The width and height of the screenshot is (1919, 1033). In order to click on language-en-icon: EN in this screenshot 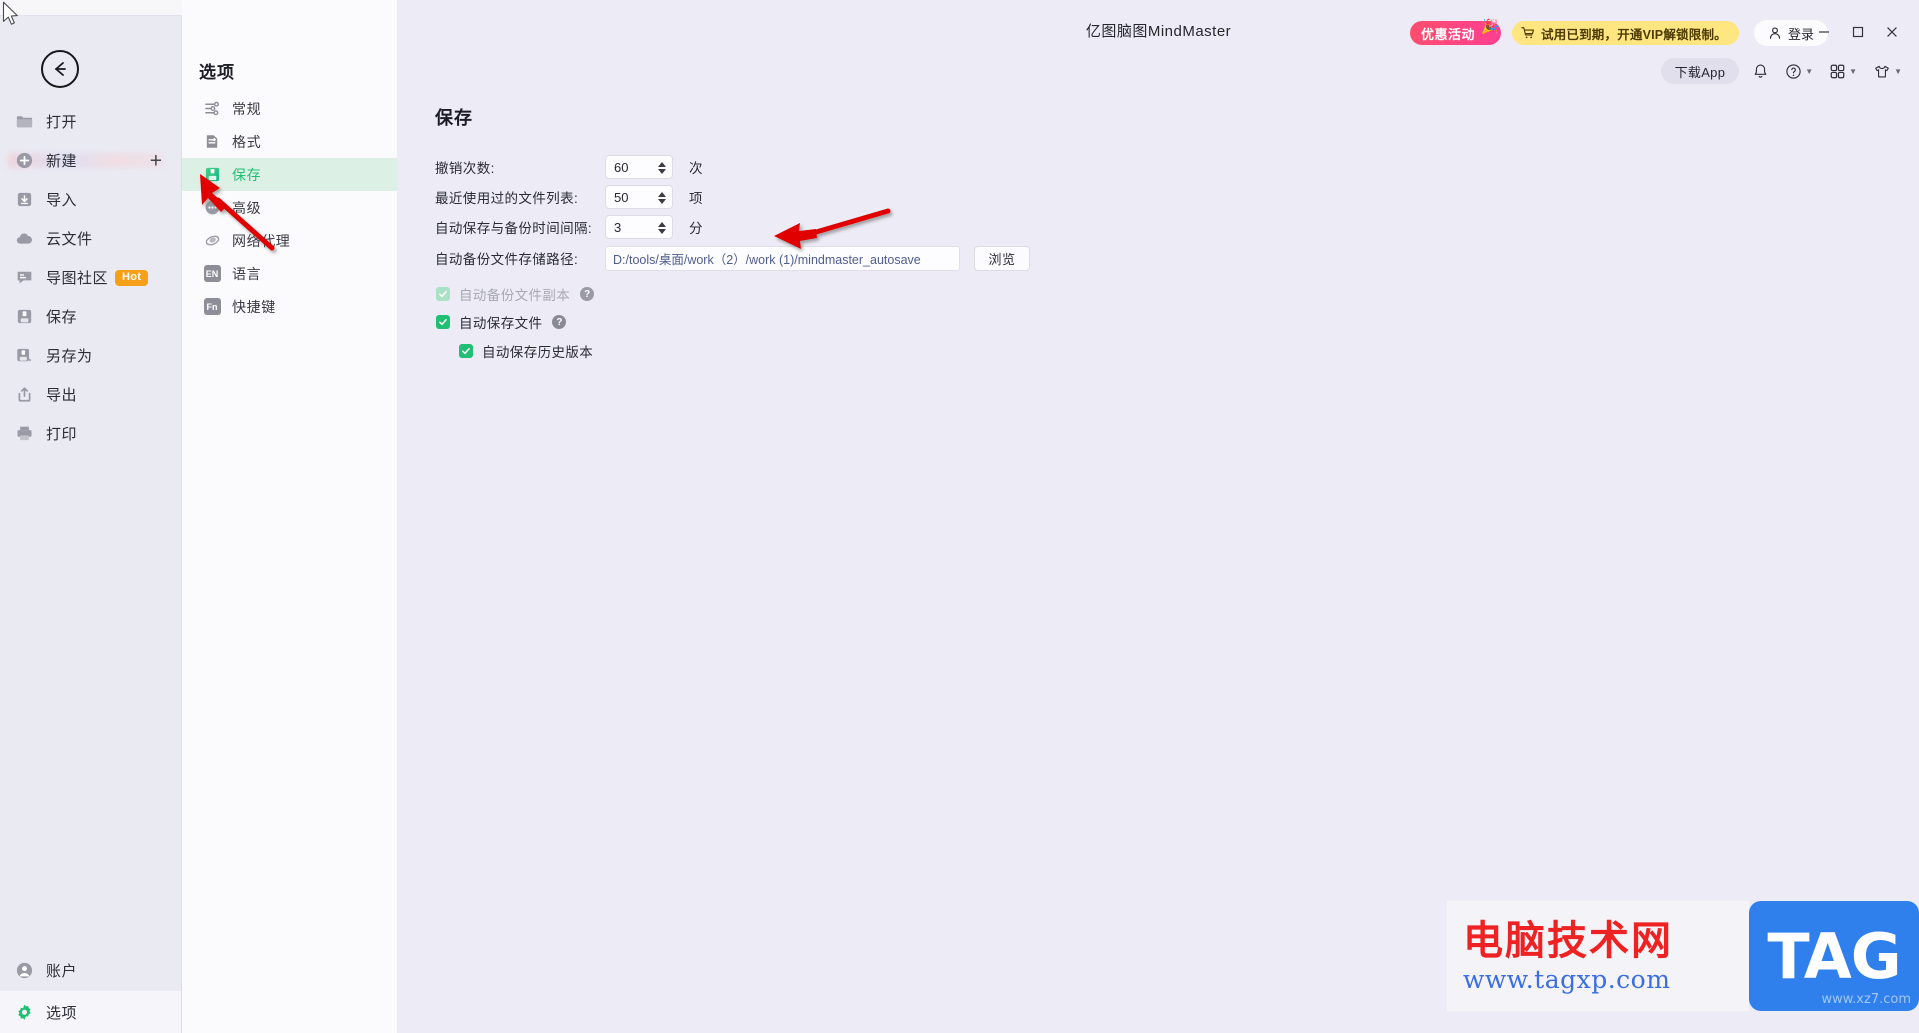, I will do `click(212, 274)`.